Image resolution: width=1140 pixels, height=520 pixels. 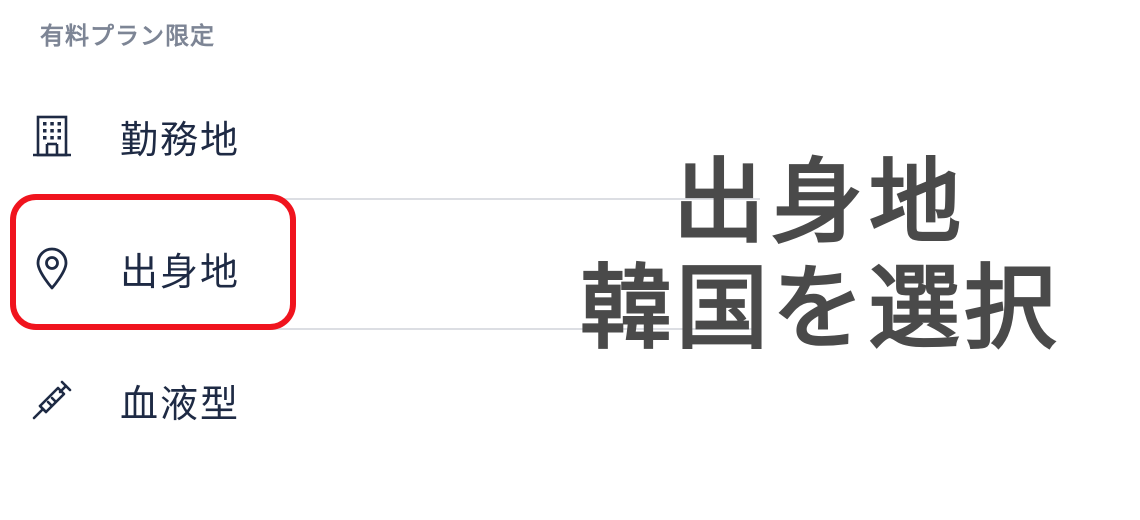 What do you see at coordinates (52, 136) in the screenshot?
I see `building-icon` at bounding box center [52, 136].